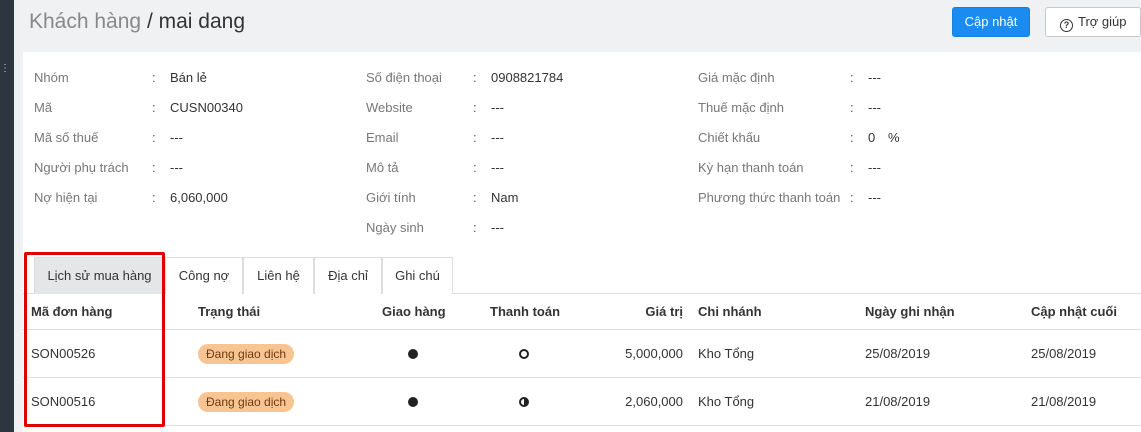 Image resolution: width=1141 pixels, height=432 pixels. I want to click on help-icon: ?, so click(1066, 25).